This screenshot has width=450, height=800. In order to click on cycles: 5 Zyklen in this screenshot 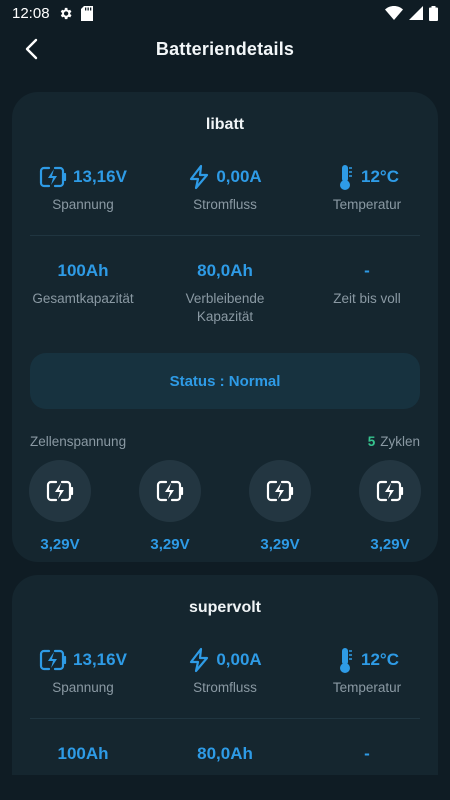, I will do `click(394, 441)`.